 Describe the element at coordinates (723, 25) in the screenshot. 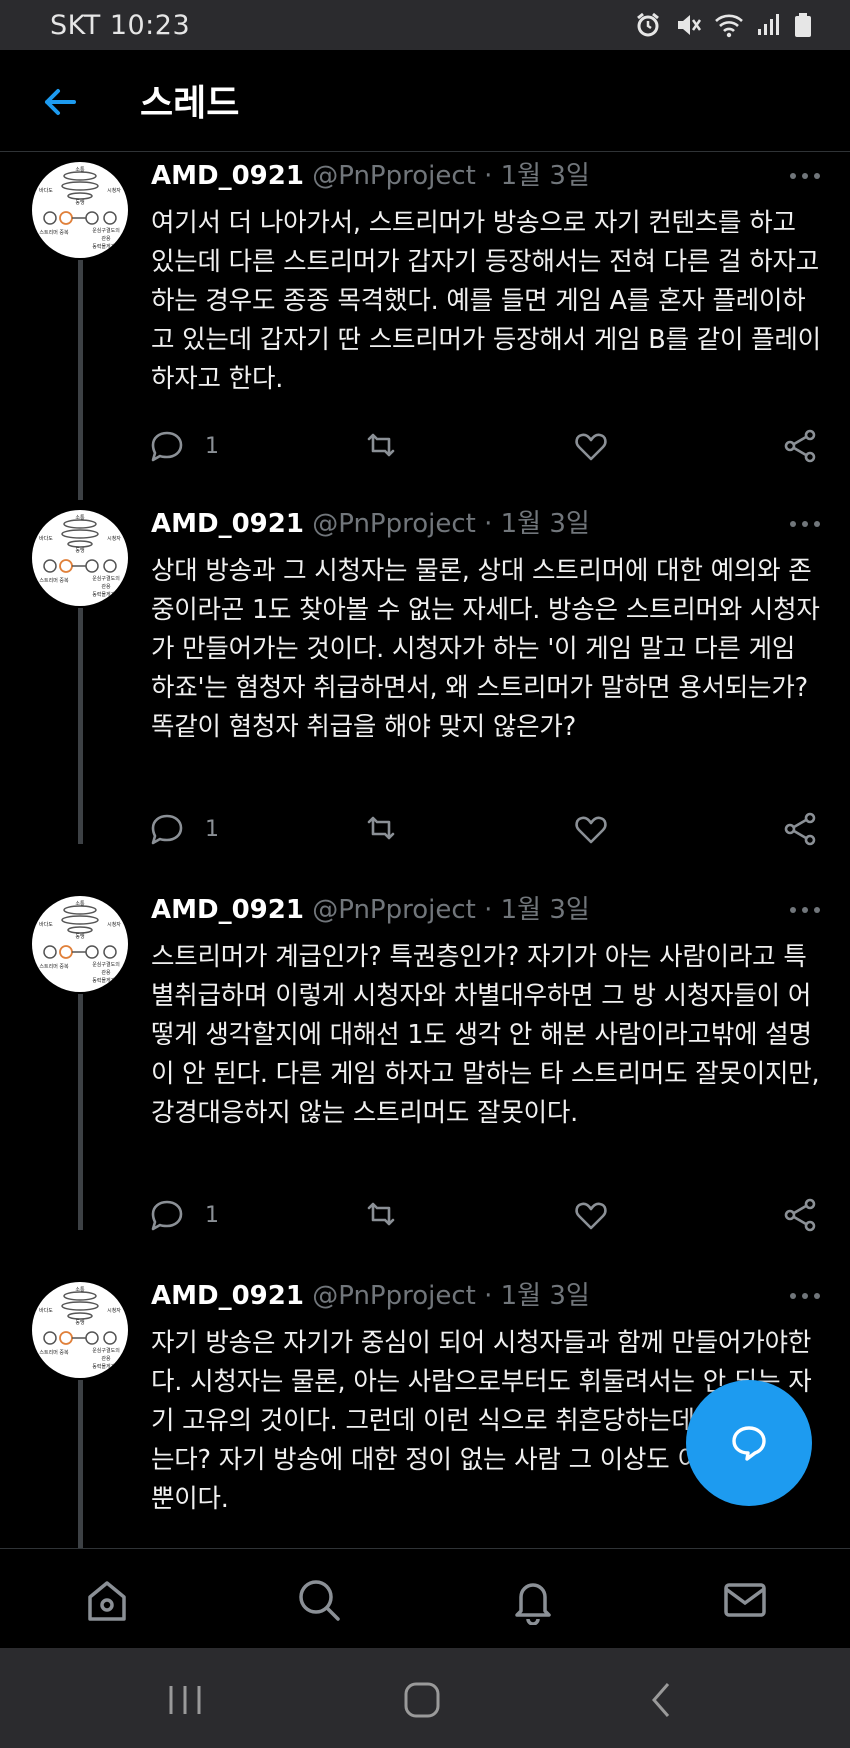

I see `status-icons` at that location.